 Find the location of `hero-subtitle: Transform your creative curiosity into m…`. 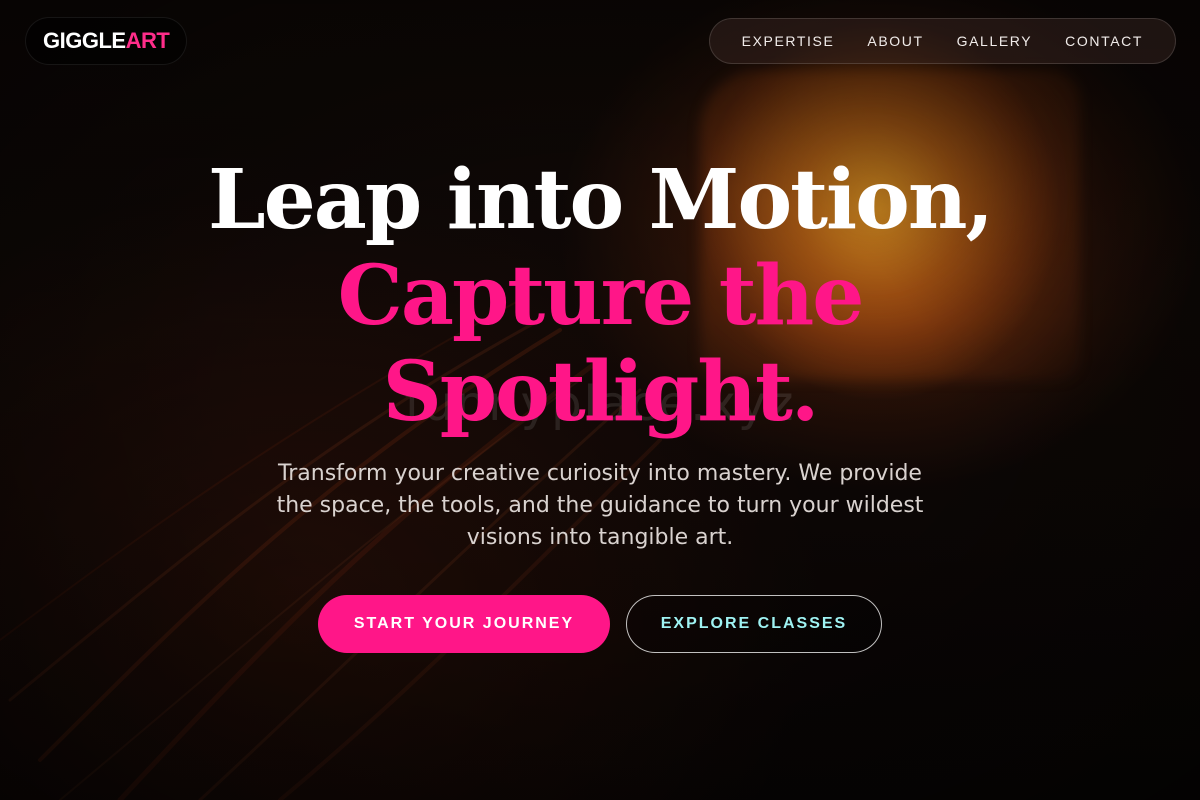

hero-subtitle: Transform your creative curiosity into m… is located at coordinates (600, 505).